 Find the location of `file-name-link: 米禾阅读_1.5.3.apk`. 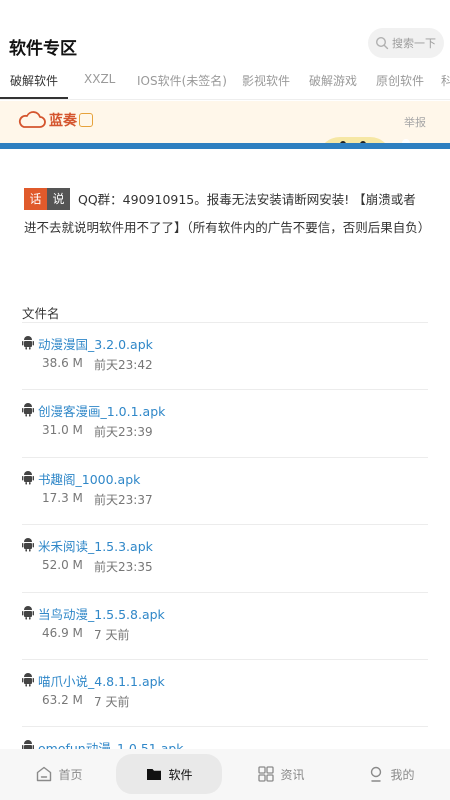

file-name-link: 米禾阅读_1.5.3.apk is located at coordinates (95, 545).